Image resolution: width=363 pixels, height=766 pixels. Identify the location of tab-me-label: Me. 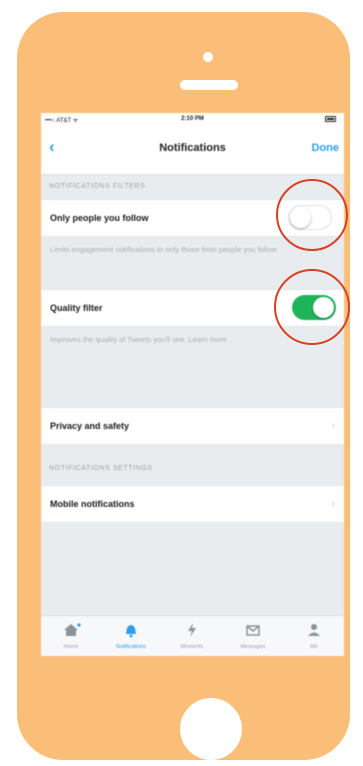
(314, 647).